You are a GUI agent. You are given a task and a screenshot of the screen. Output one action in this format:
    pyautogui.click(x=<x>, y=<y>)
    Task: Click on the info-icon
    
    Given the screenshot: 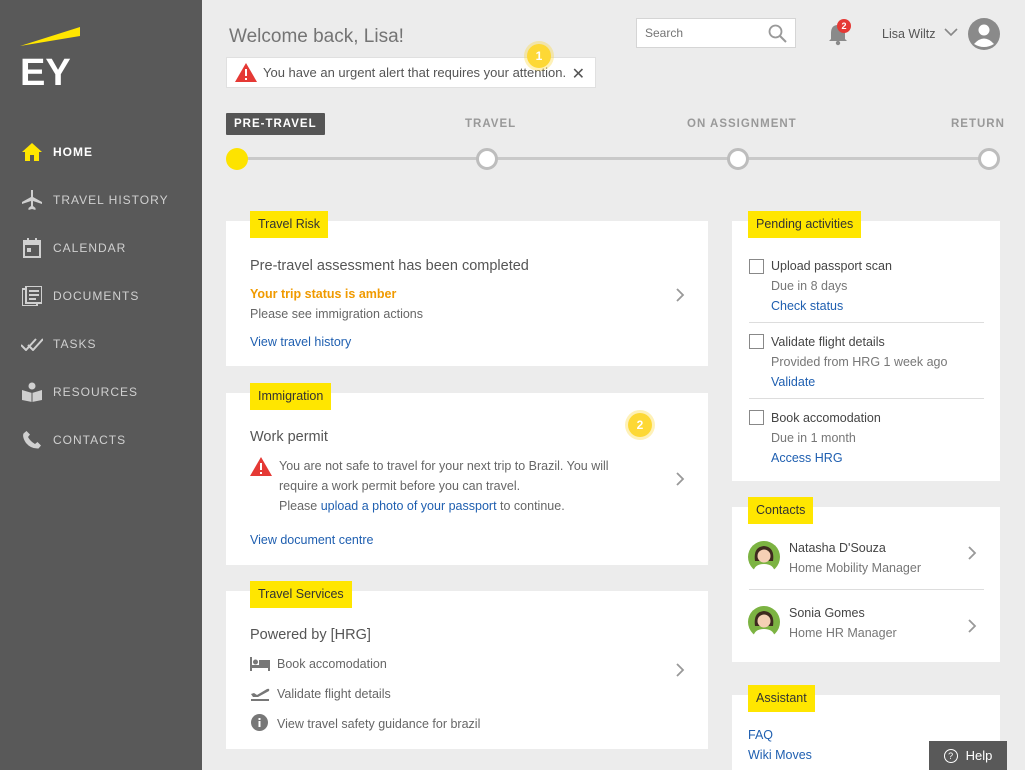 What is the action you would take?
    pyautogui.click(x=259, y=722)
    